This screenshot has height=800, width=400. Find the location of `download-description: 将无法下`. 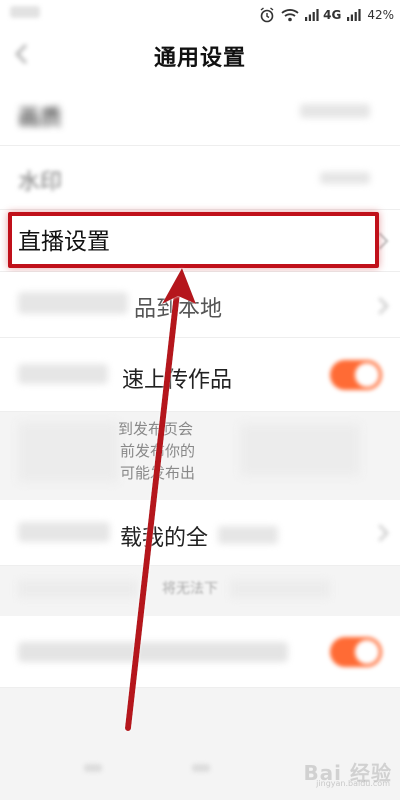

download-description: 将无法下 is located at coordinates (200, 591).